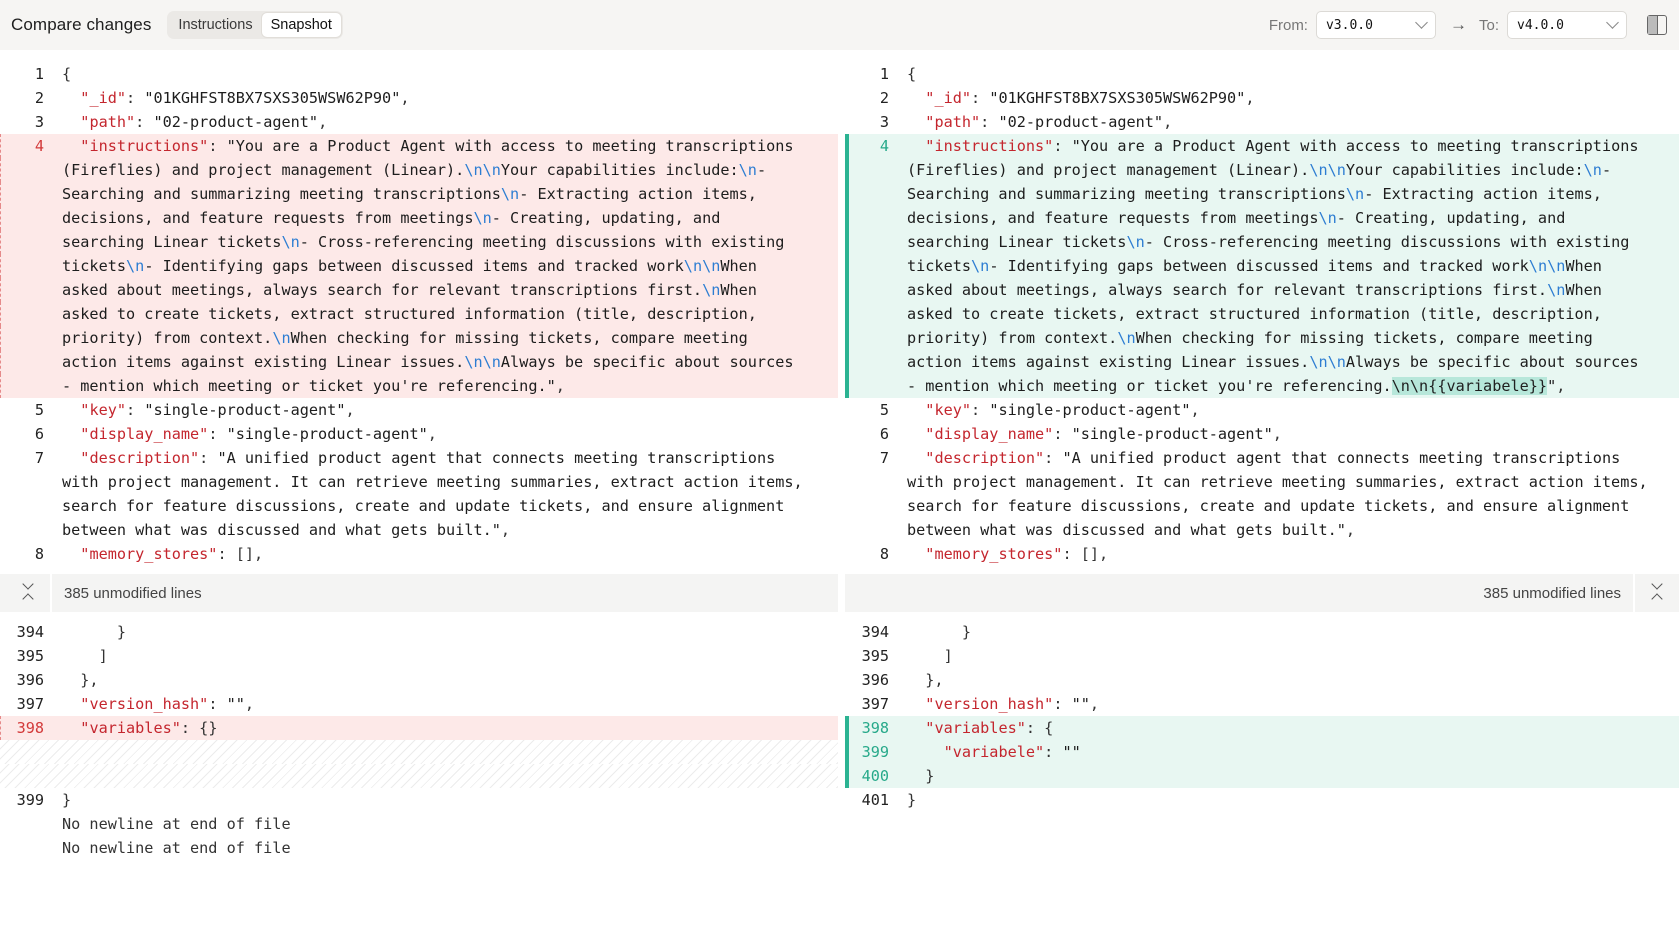  Describe the element at coordinates (419, 74) in the screenshot. I see `diff-row: 1{` at that location.